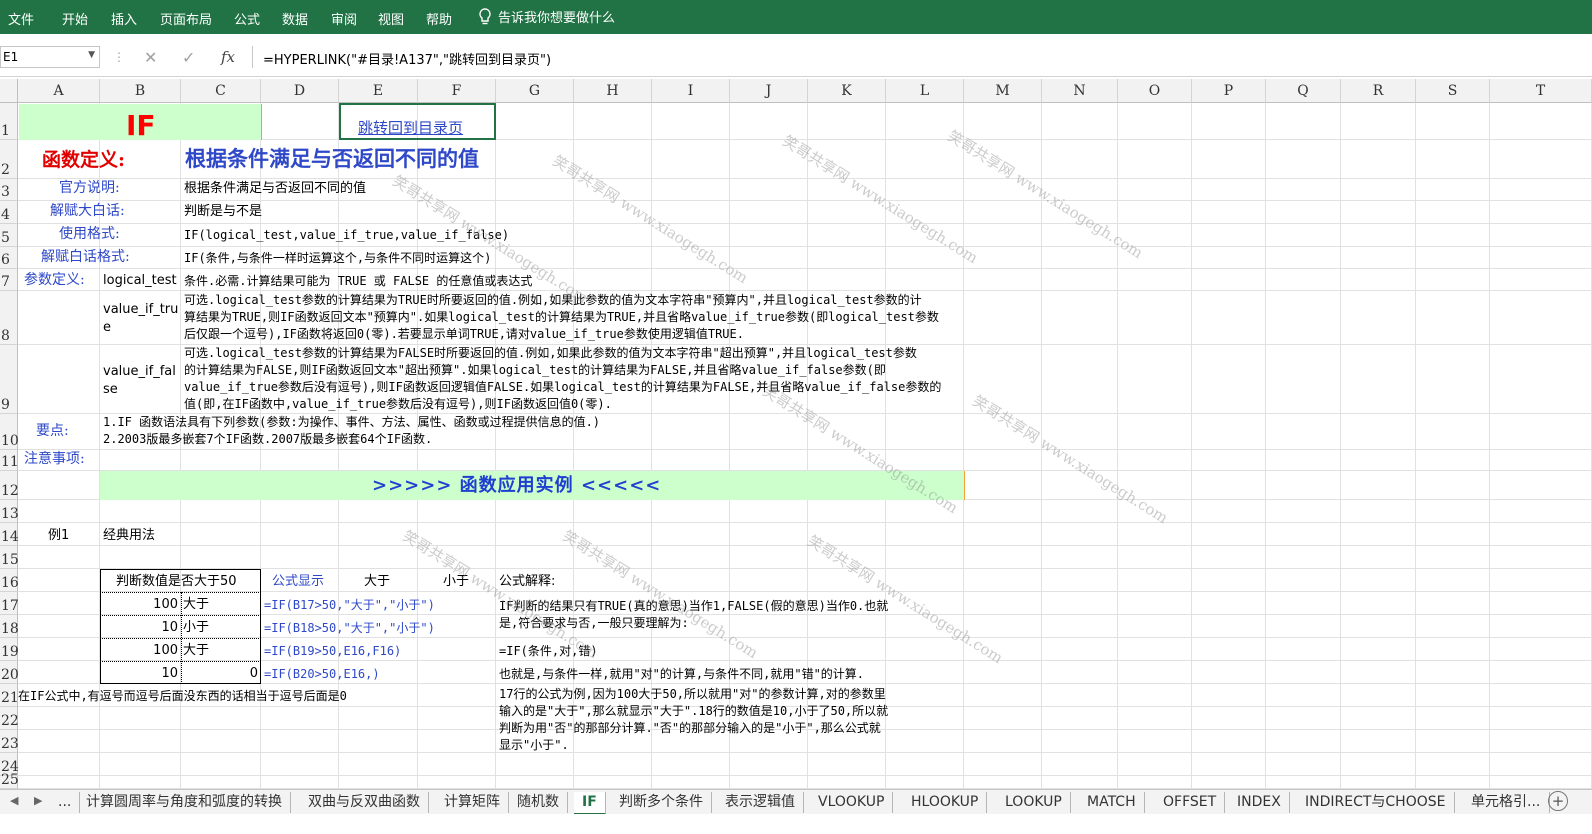 The image size is (1592, 834). What do you see at coordinates (1112, 802) in the screenshot?
I see `sheet-tab: MATCH` at bounding box center [1112, 802].